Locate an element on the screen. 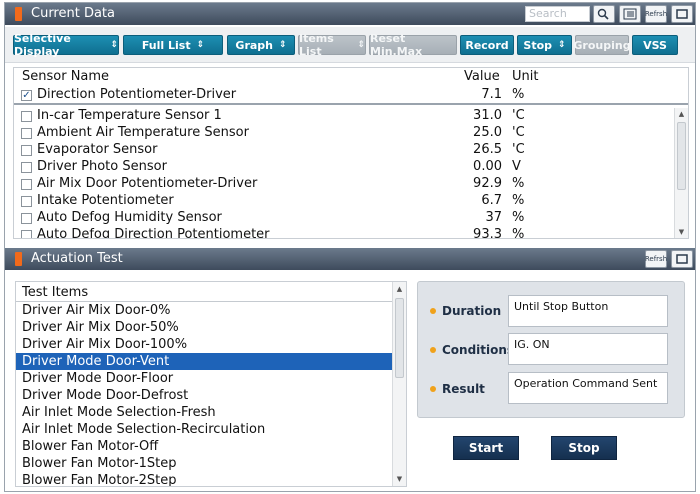  table-row: Evaporator Sensor 26.5 'C is located at coordinates (344, 150).